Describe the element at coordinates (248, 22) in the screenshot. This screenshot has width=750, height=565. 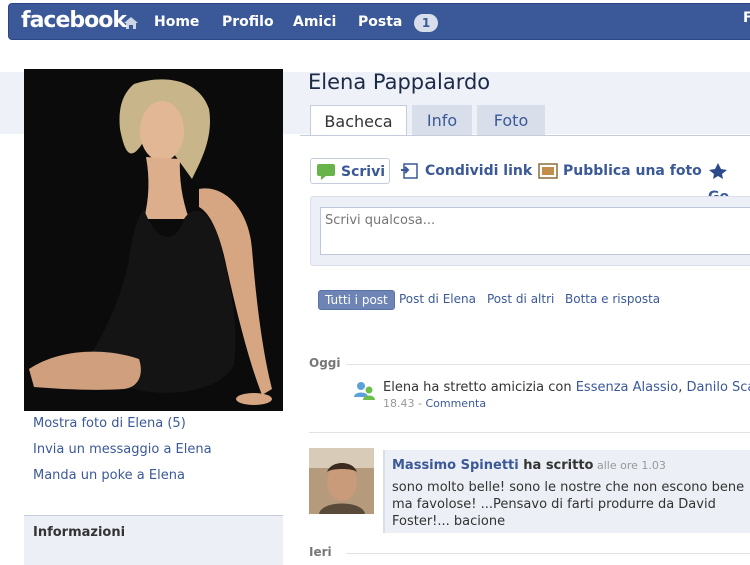
I see `nav-profilo: Profilo` at that location.